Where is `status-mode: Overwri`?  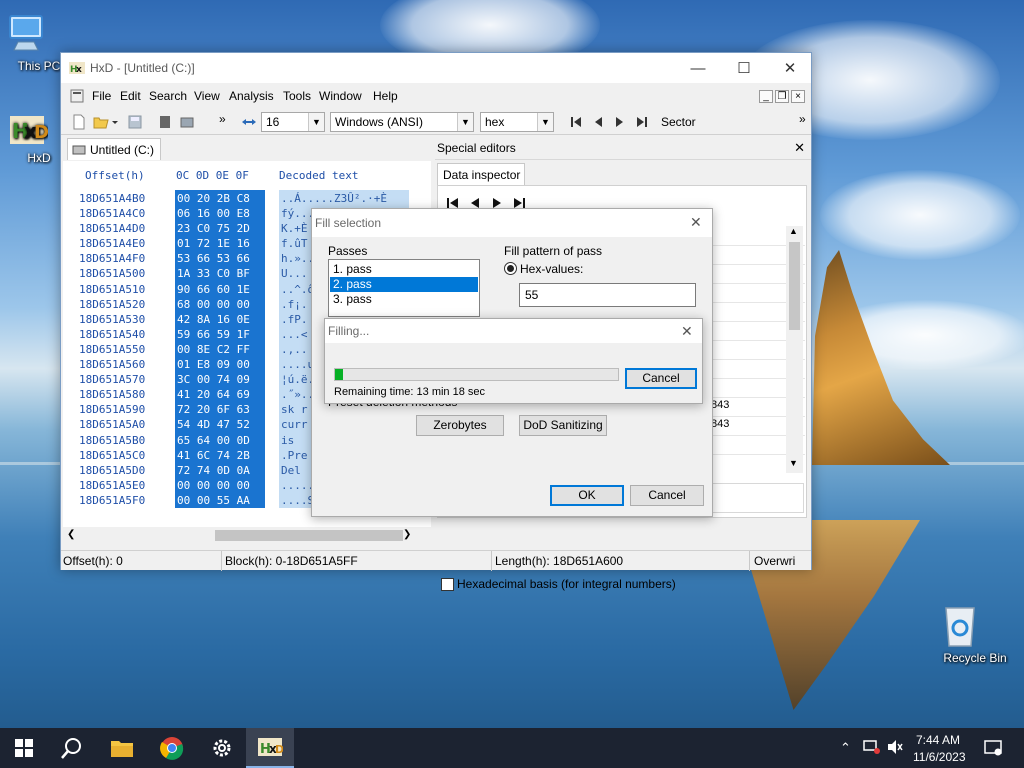 status-mode: Overwri is located at coordinates (775, 561).